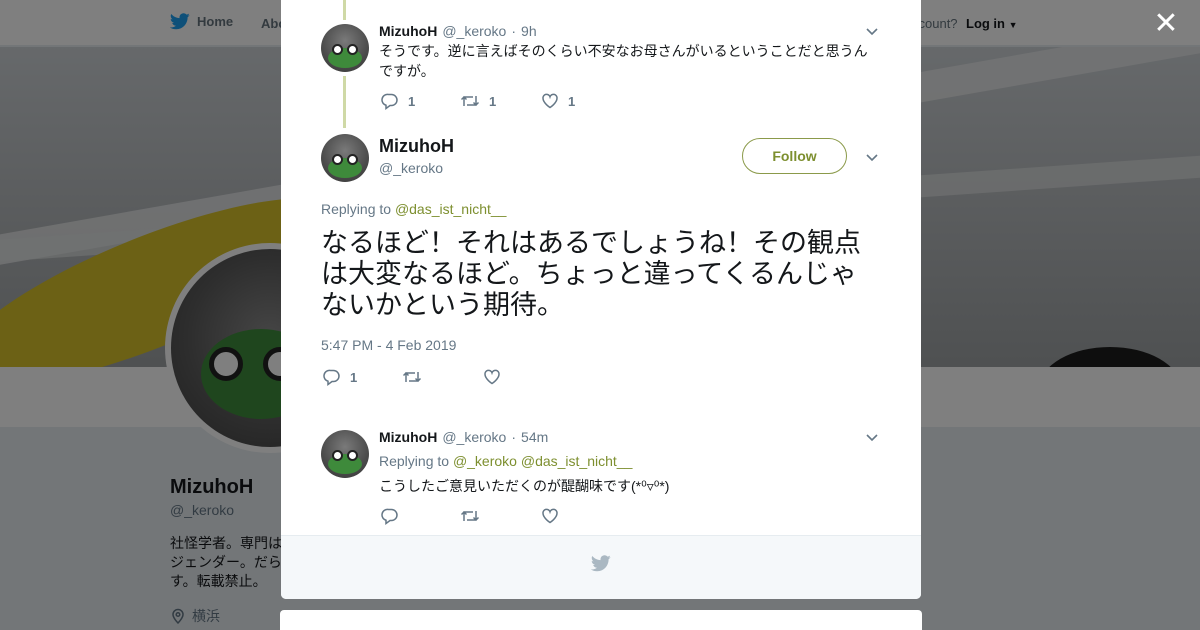 The width and height of the screenshot is (1200, 630). I want to click on tweet-header: MizuhoH @_keroko · 54m, so click(463, 437).